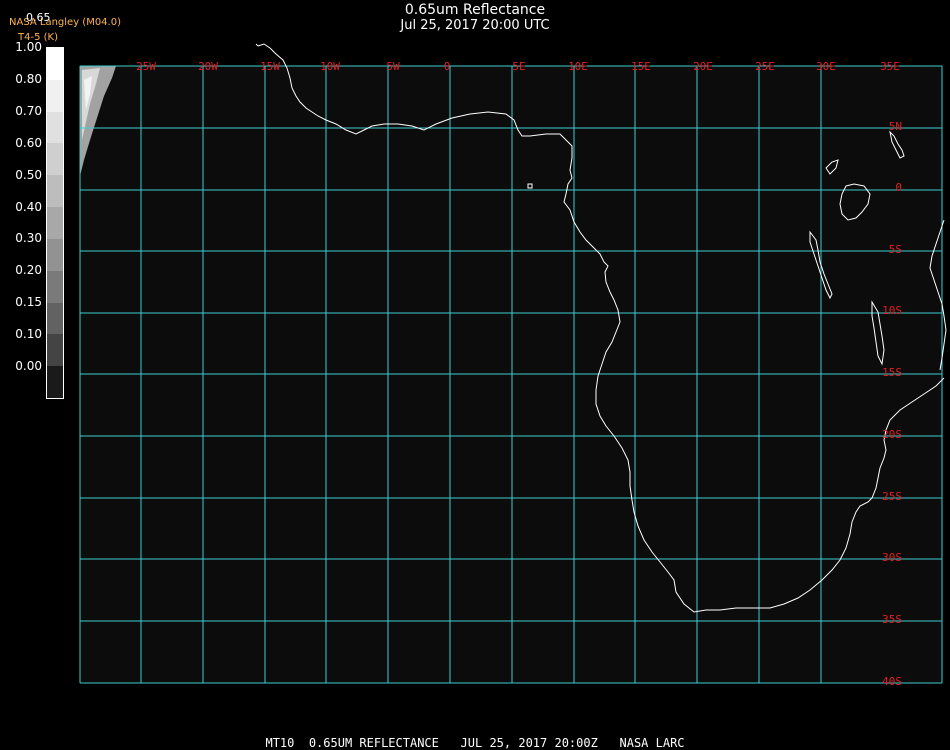  I want to click on longitude-label: 15W, so click(270, 66).